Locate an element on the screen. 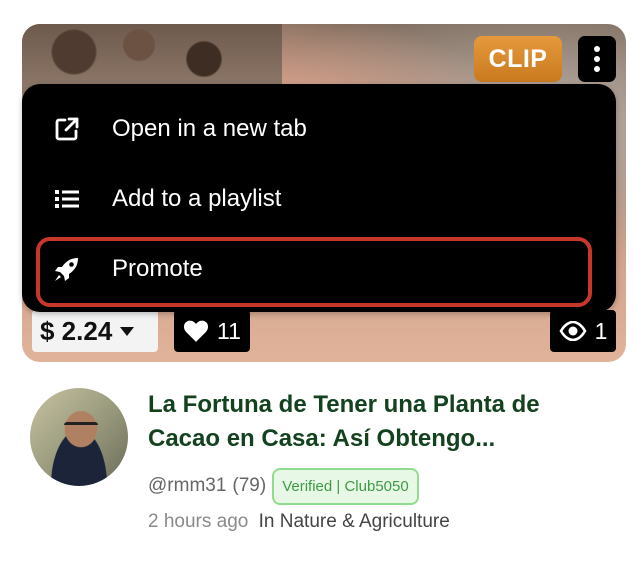 The image size is (634, 566). more-options-button is located at coordinates (597, 59).